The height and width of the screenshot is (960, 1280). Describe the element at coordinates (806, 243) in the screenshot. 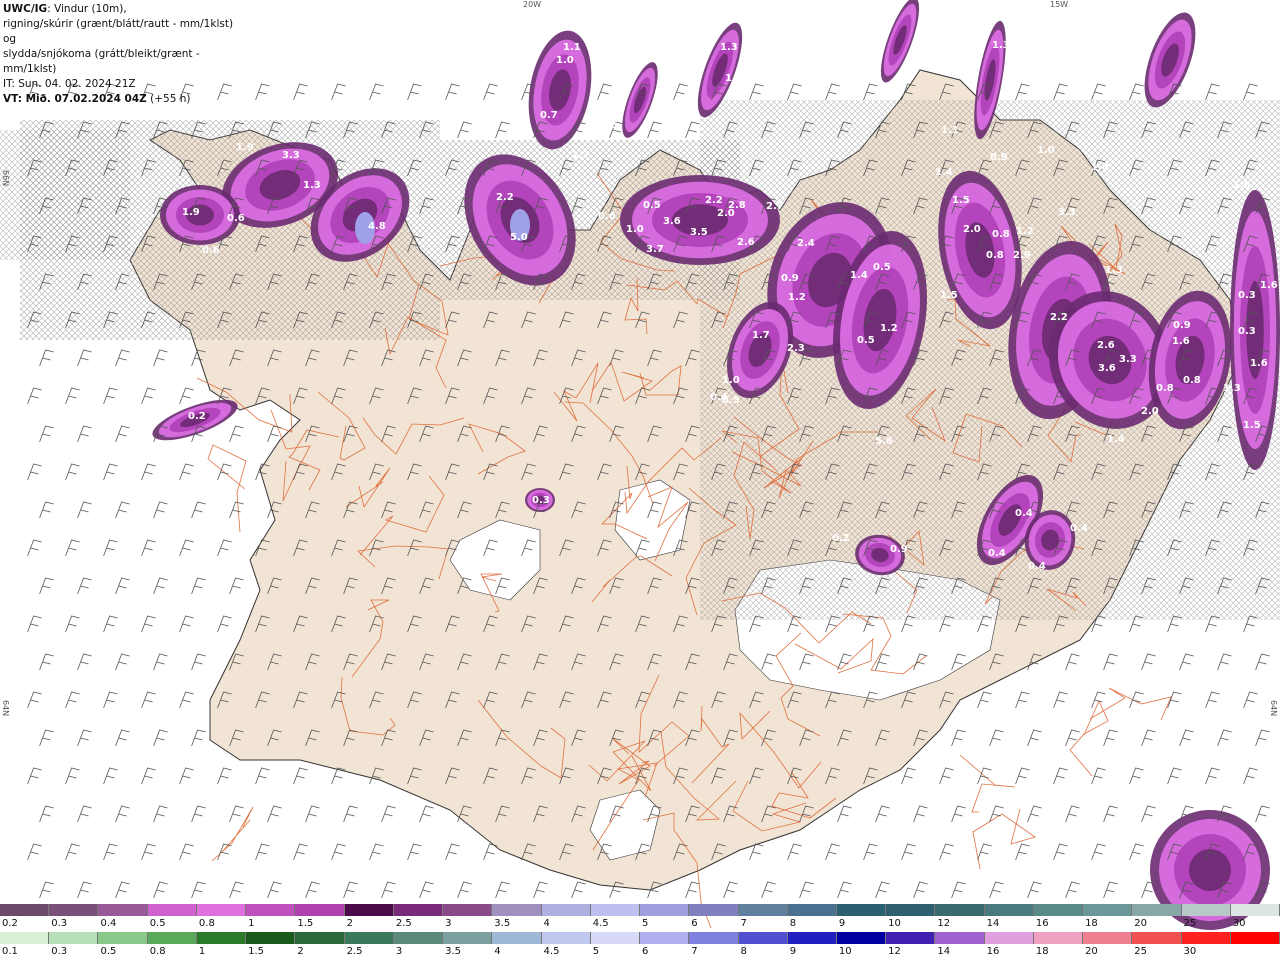

I see `precip-value-label: 2.4` at that location.